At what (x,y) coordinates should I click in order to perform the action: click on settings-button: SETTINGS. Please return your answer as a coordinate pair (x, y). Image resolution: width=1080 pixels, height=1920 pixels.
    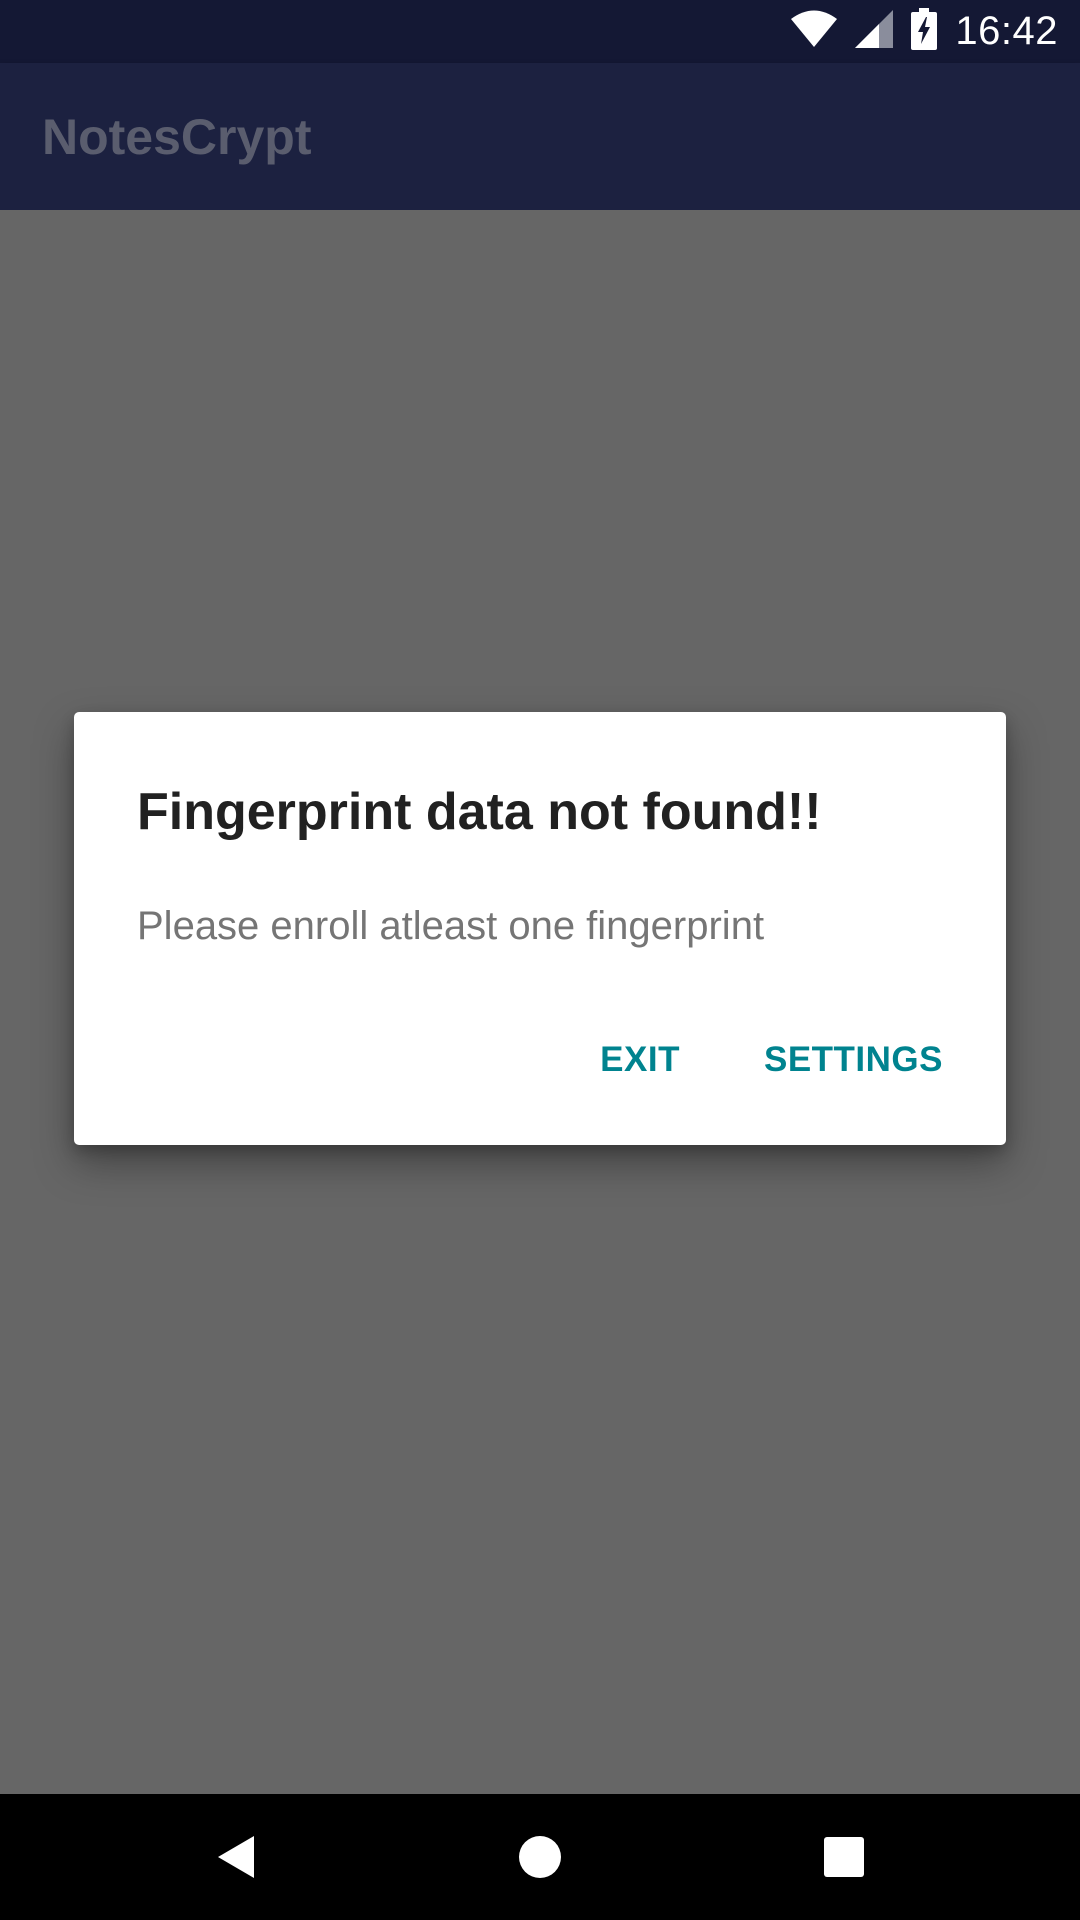
    Looking at the image, I should click on (853, 1060).